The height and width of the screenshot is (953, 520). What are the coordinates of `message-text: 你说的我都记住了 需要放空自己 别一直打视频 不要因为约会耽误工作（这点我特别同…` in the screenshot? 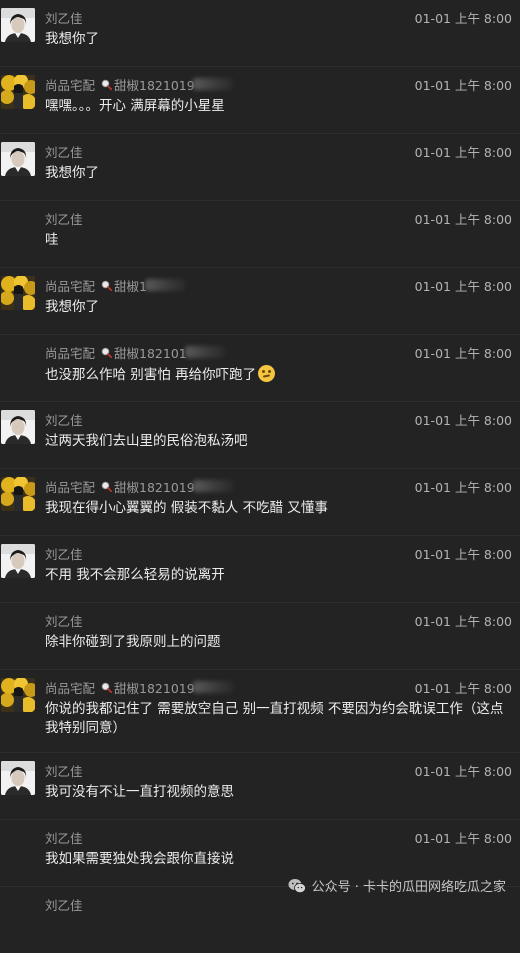 It's located at (274, 718).